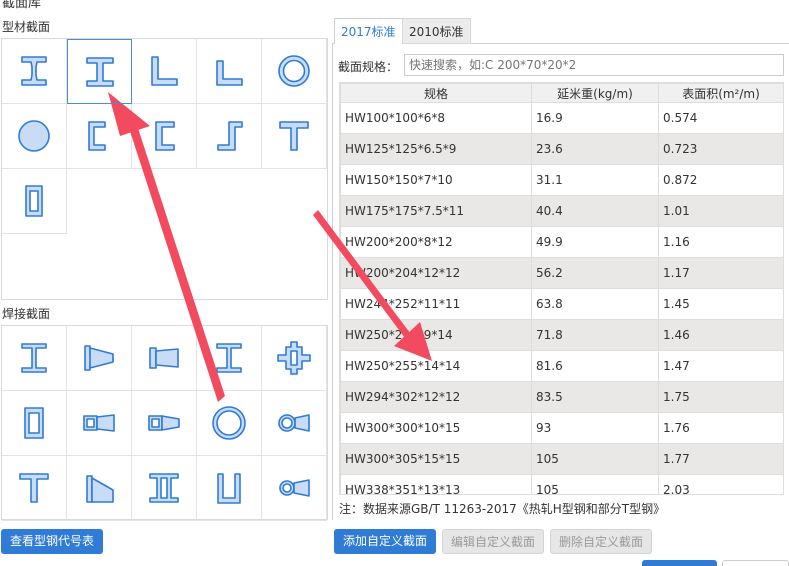  I want to click on solid-circle-section-icon, so click(34, 136).